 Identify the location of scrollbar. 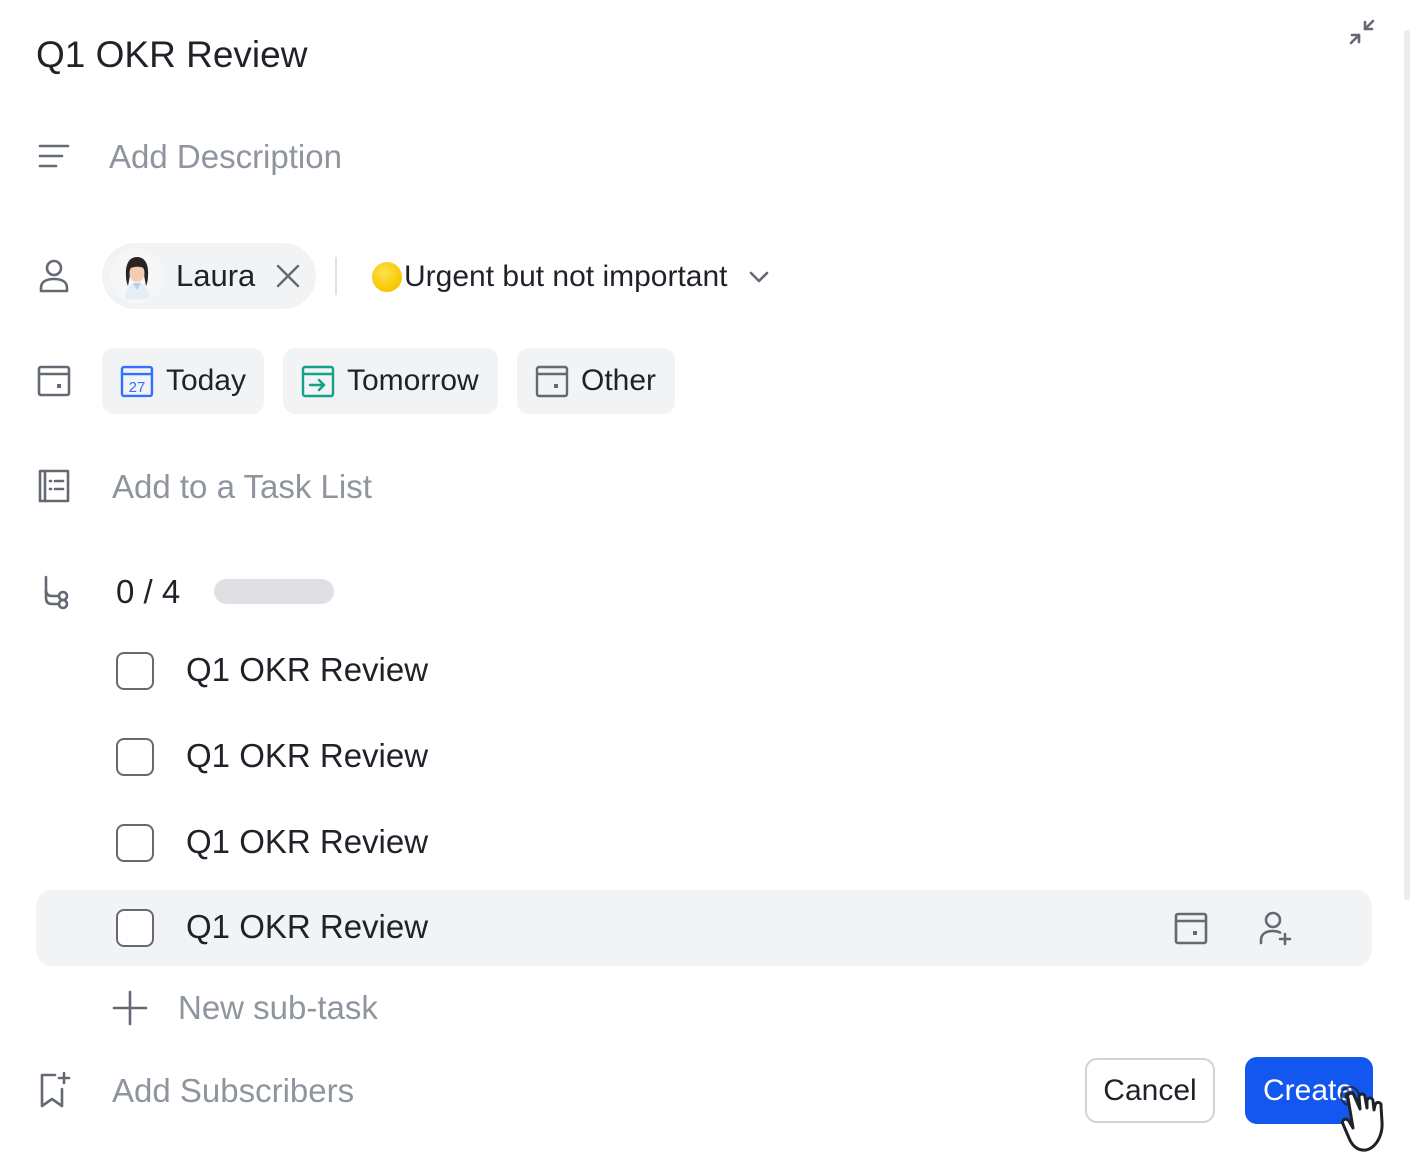
(1407, 465).